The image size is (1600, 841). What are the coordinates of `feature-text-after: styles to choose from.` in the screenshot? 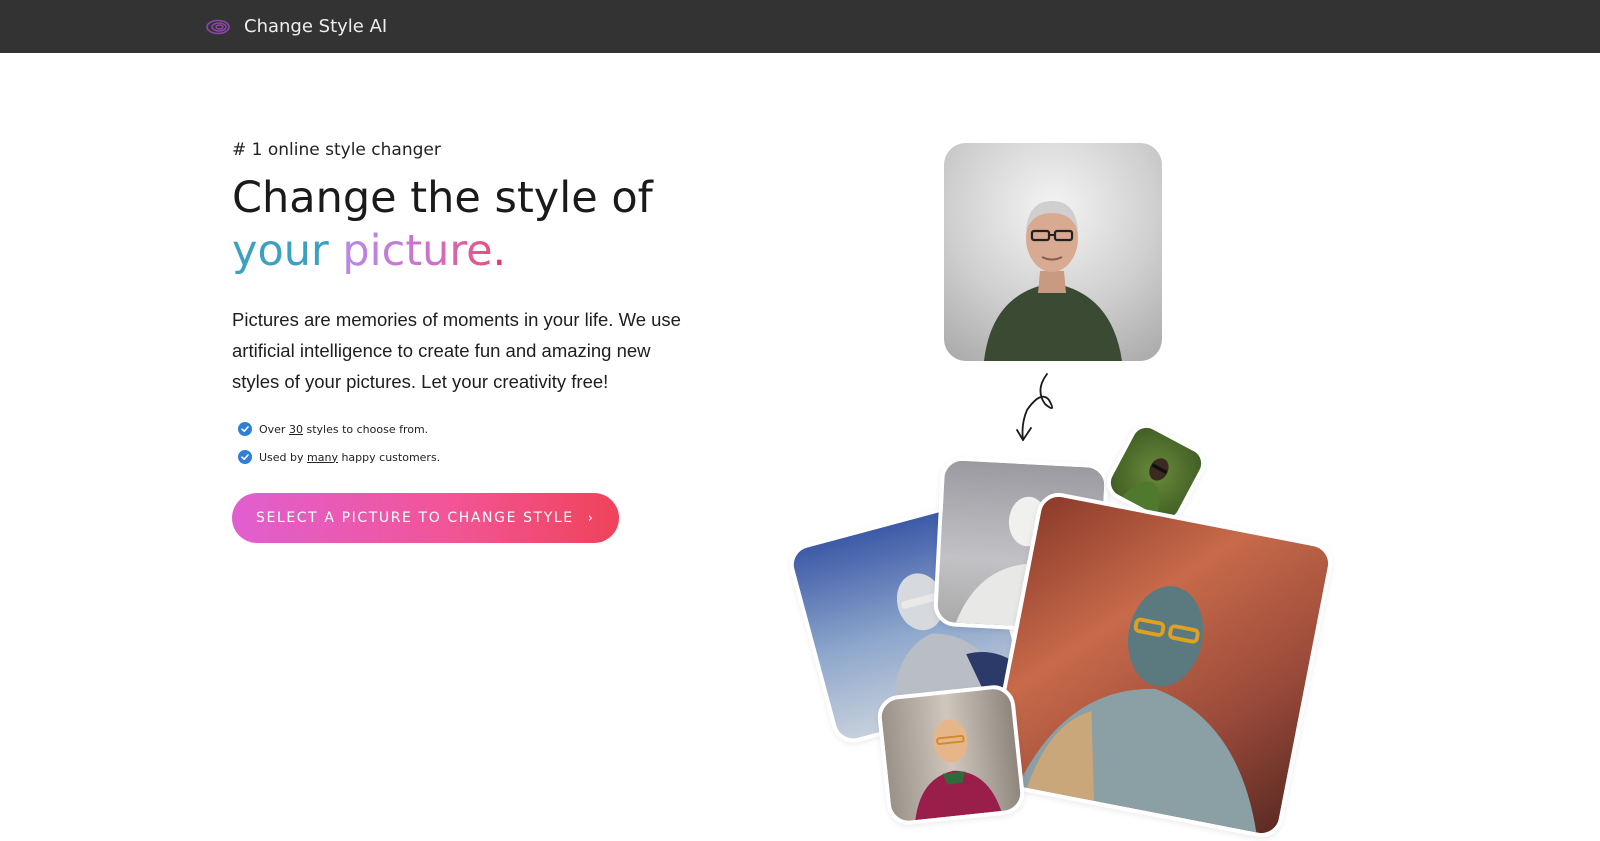 It's located at (365, 429).